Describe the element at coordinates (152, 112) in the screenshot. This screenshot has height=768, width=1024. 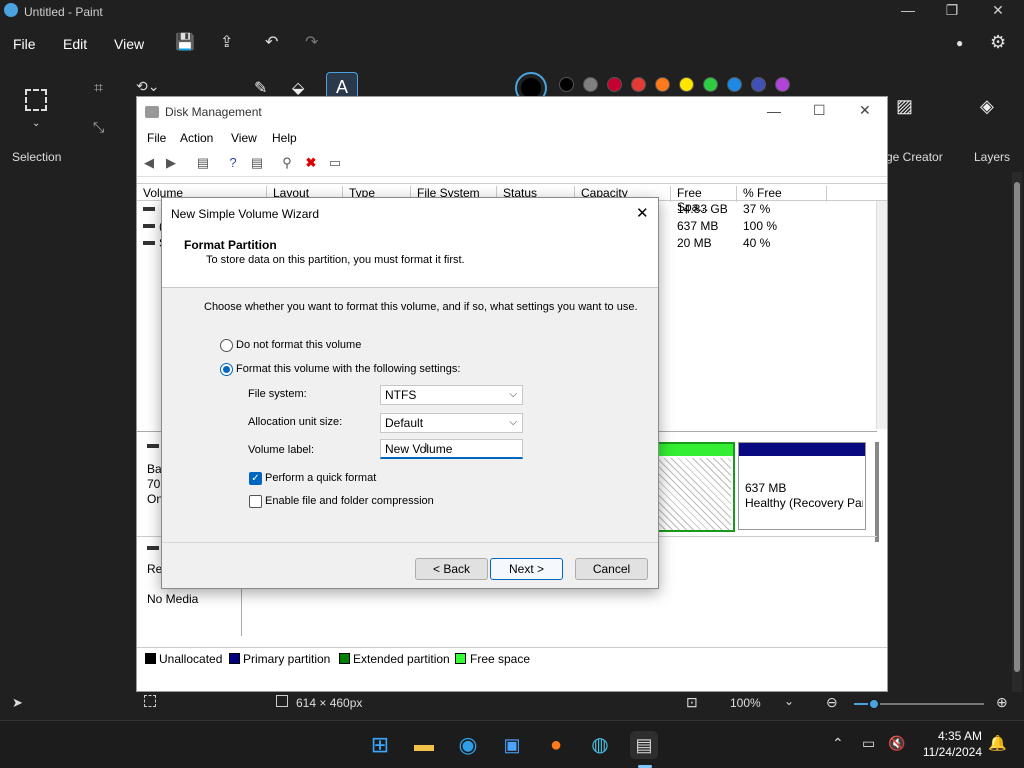
I see `disk-management-icon` at that location.